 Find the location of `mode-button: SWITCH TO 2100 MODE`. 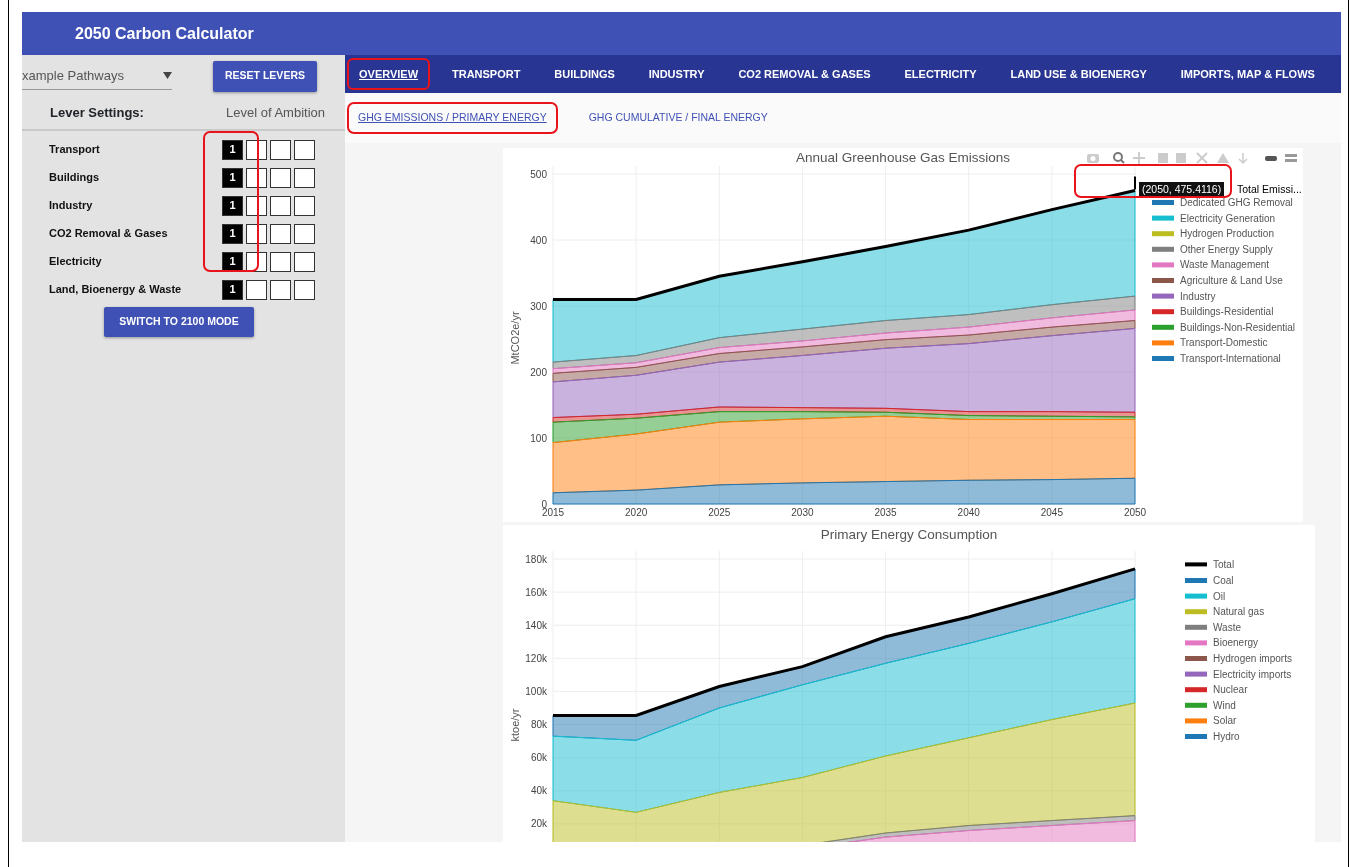

mode-button: SWITCH TO 2100 MODE is located at coordinates (179, 321).